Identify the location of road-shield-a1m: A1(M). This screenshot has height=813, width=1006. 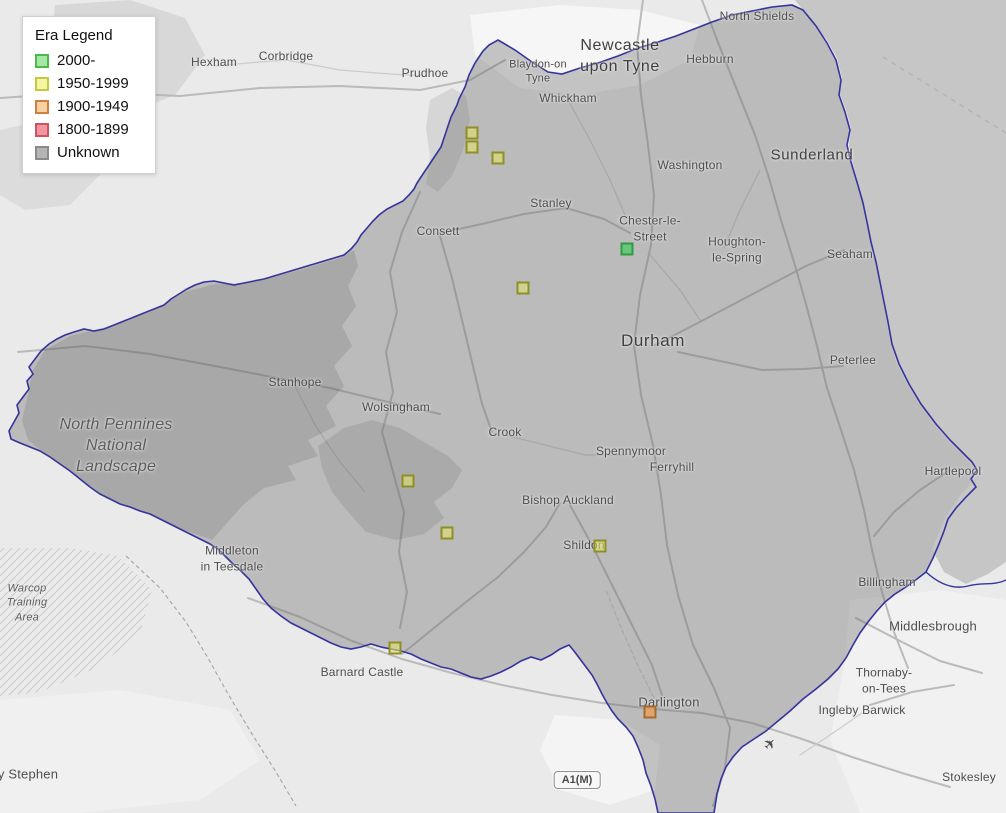
(577, 780).